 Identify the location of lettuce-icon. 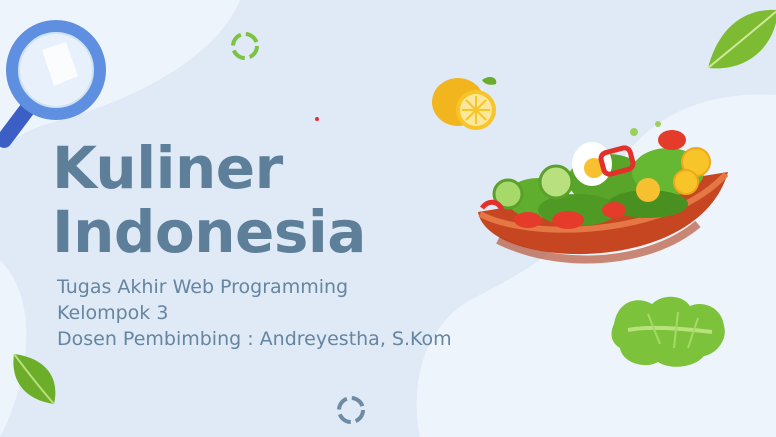
(668, 331).